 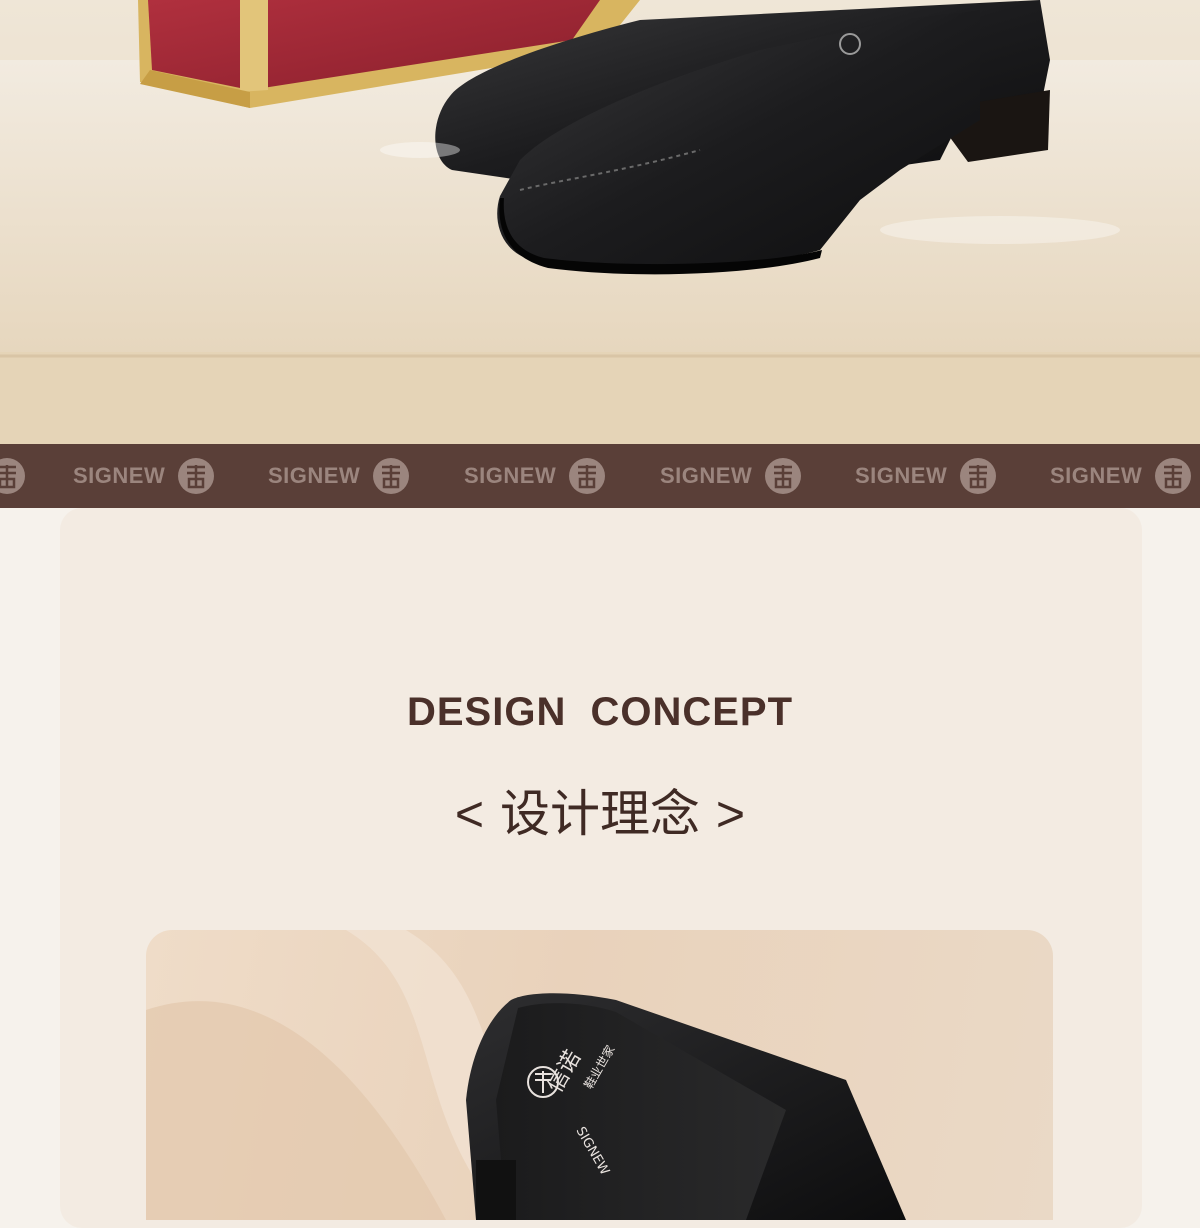 I want to click on section-subtitle: < 设计理念 >, so click(x=600, y=810).